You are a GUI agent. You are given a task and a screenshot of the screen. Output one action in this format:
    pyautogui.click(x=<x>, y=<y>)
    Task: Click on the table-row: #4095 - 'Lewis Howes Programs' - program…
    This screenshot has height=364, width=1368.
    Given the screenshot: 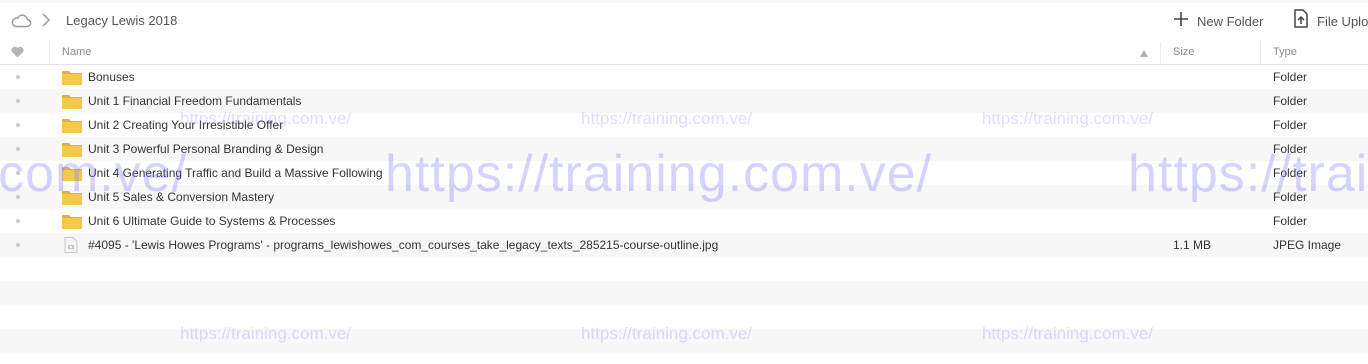 What is the action you would take?
    pyautogui.click(x=684, y=245)
    